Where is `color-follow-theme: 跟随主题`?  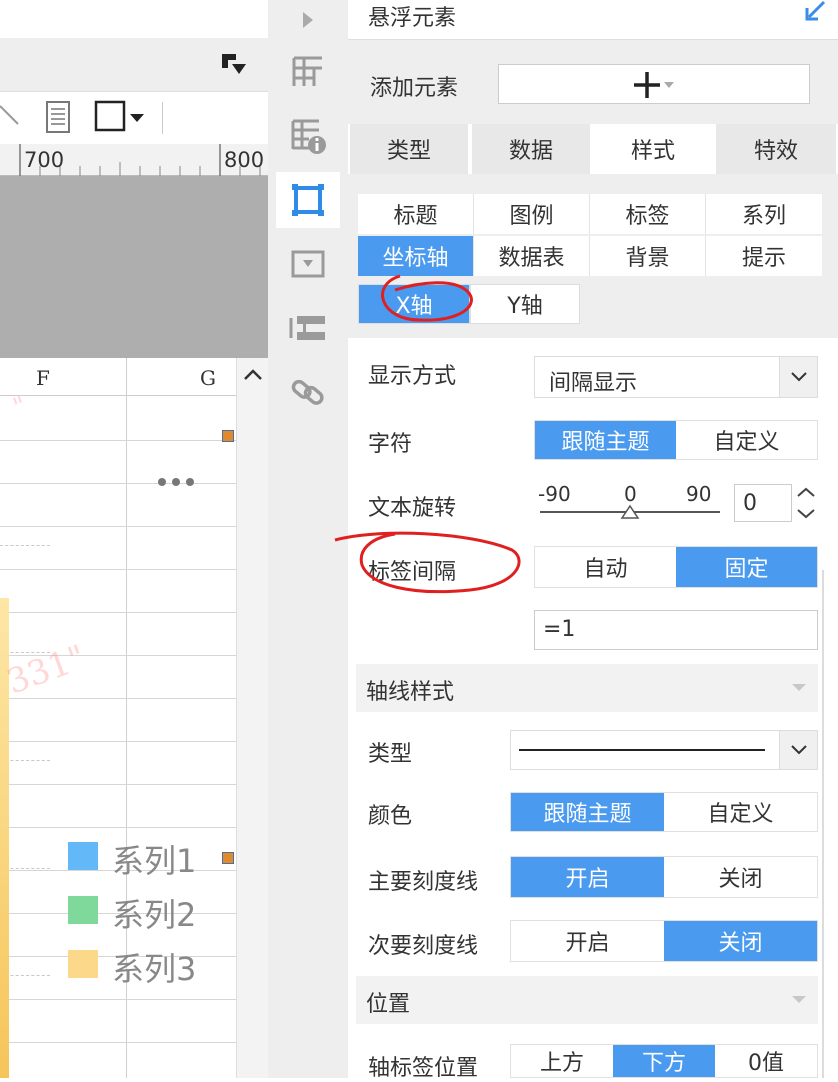 color-follow-theme: 跟随主题 is located at coordinates (587, 812).